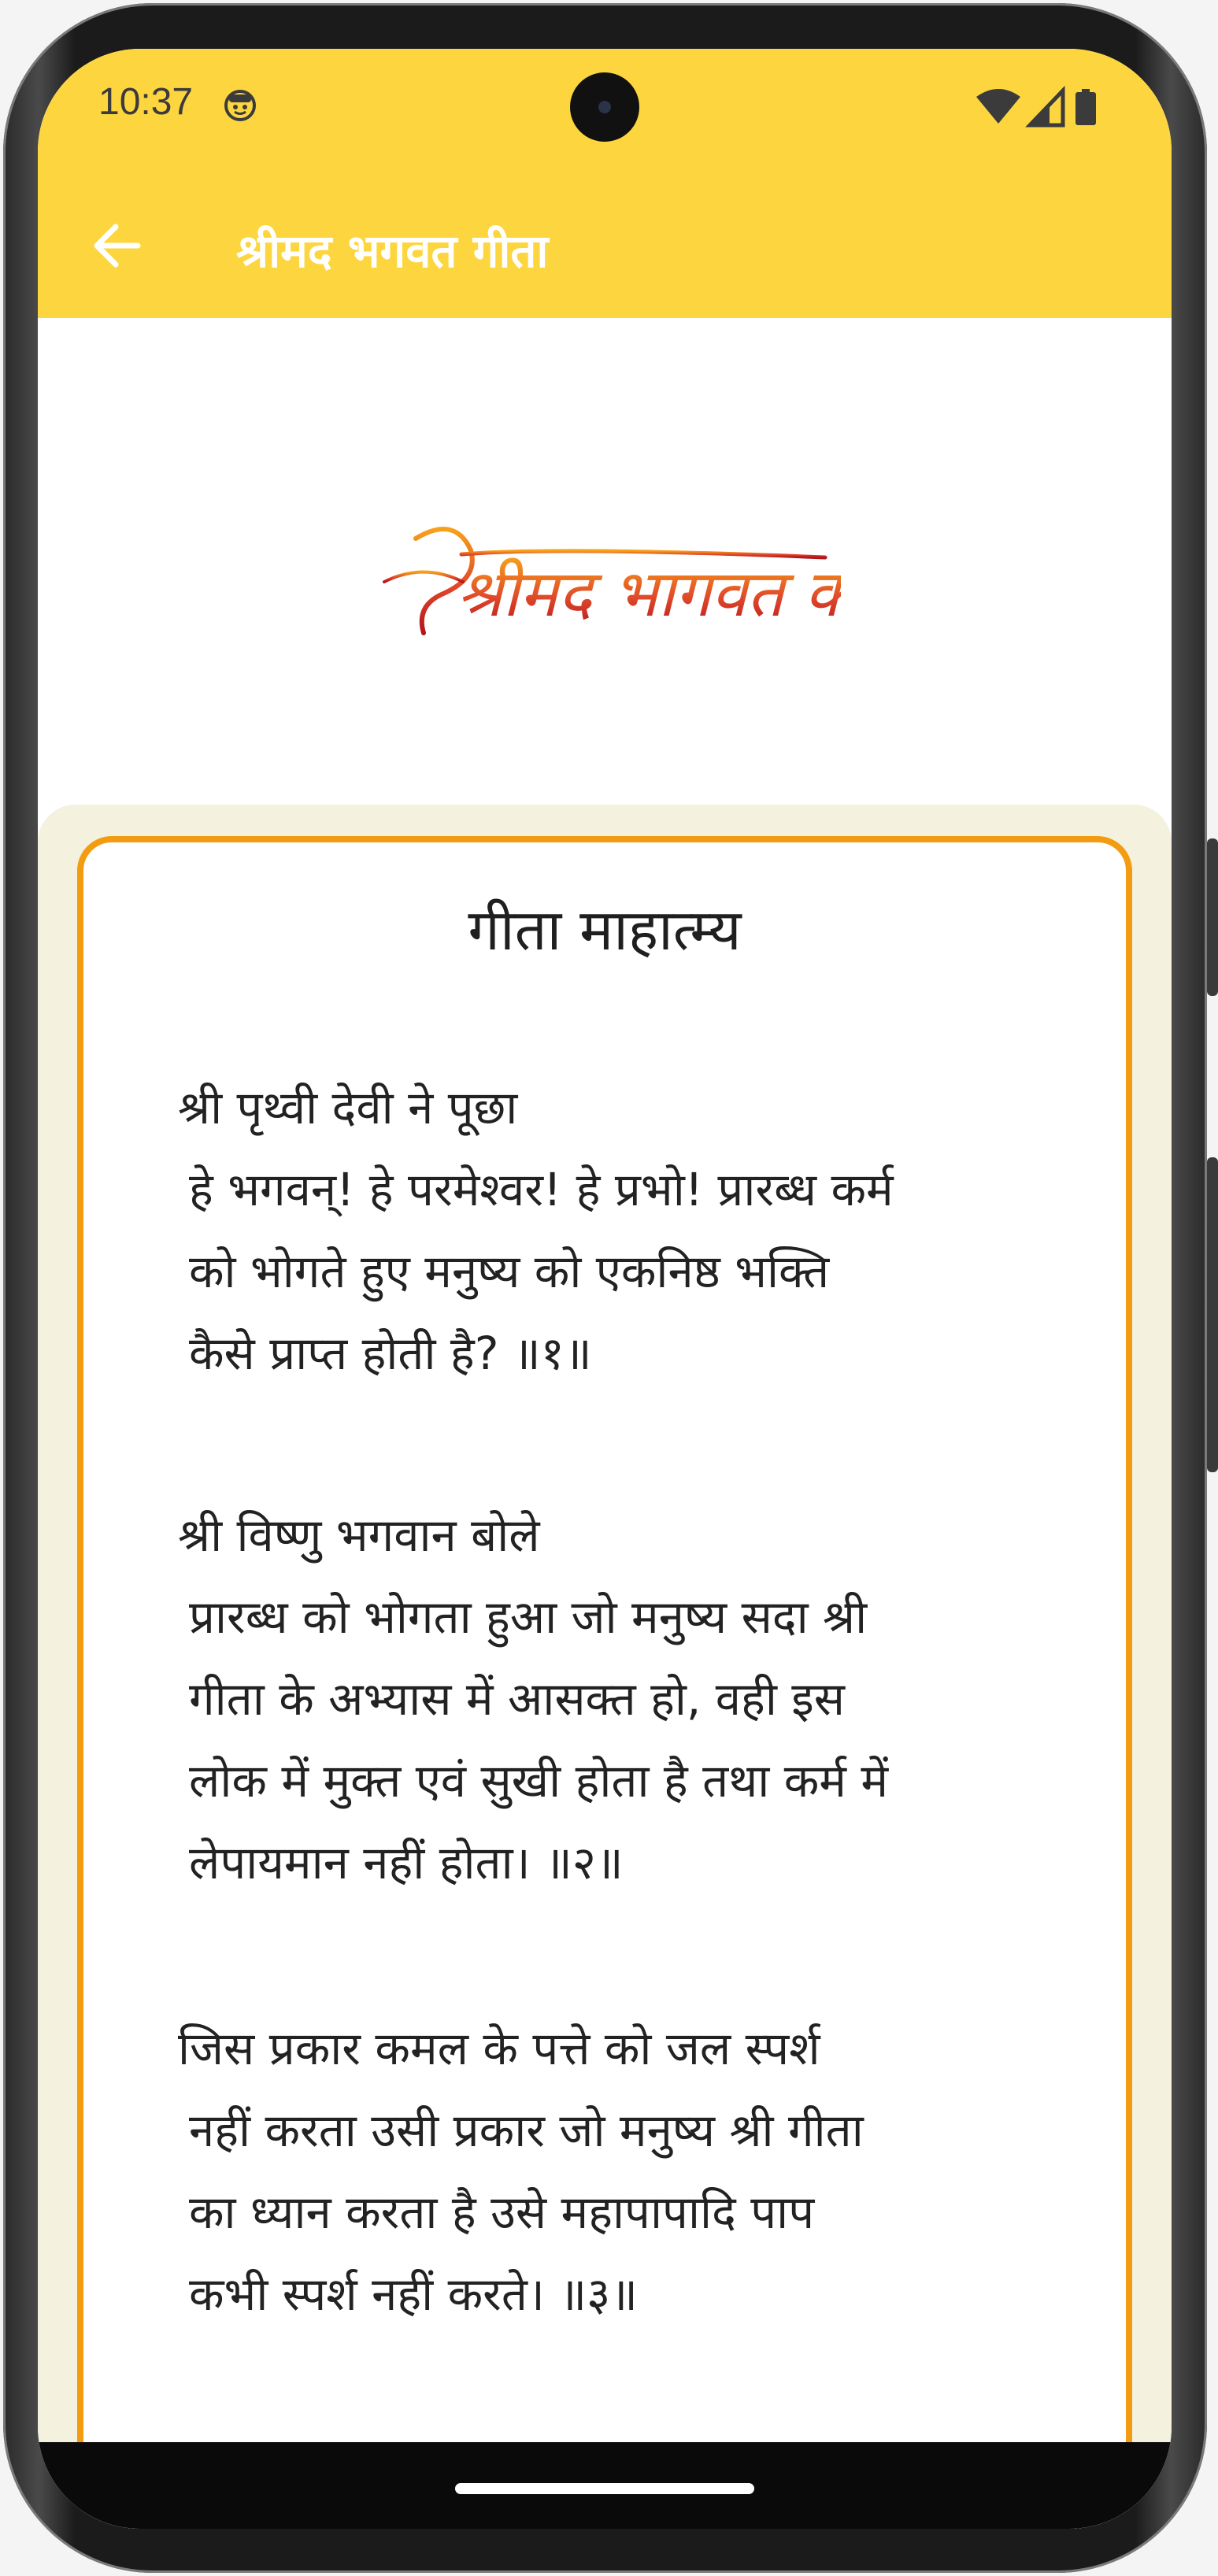 The height and width of the screenshot is (2576, 1218). What do you see at coordinates (528, 1617) in the screenshot?
I see `verse-line: प्रारब्ध को भोगता हुआ जो मनुष्य सदा श्री` at bounding box center [528, 1617].